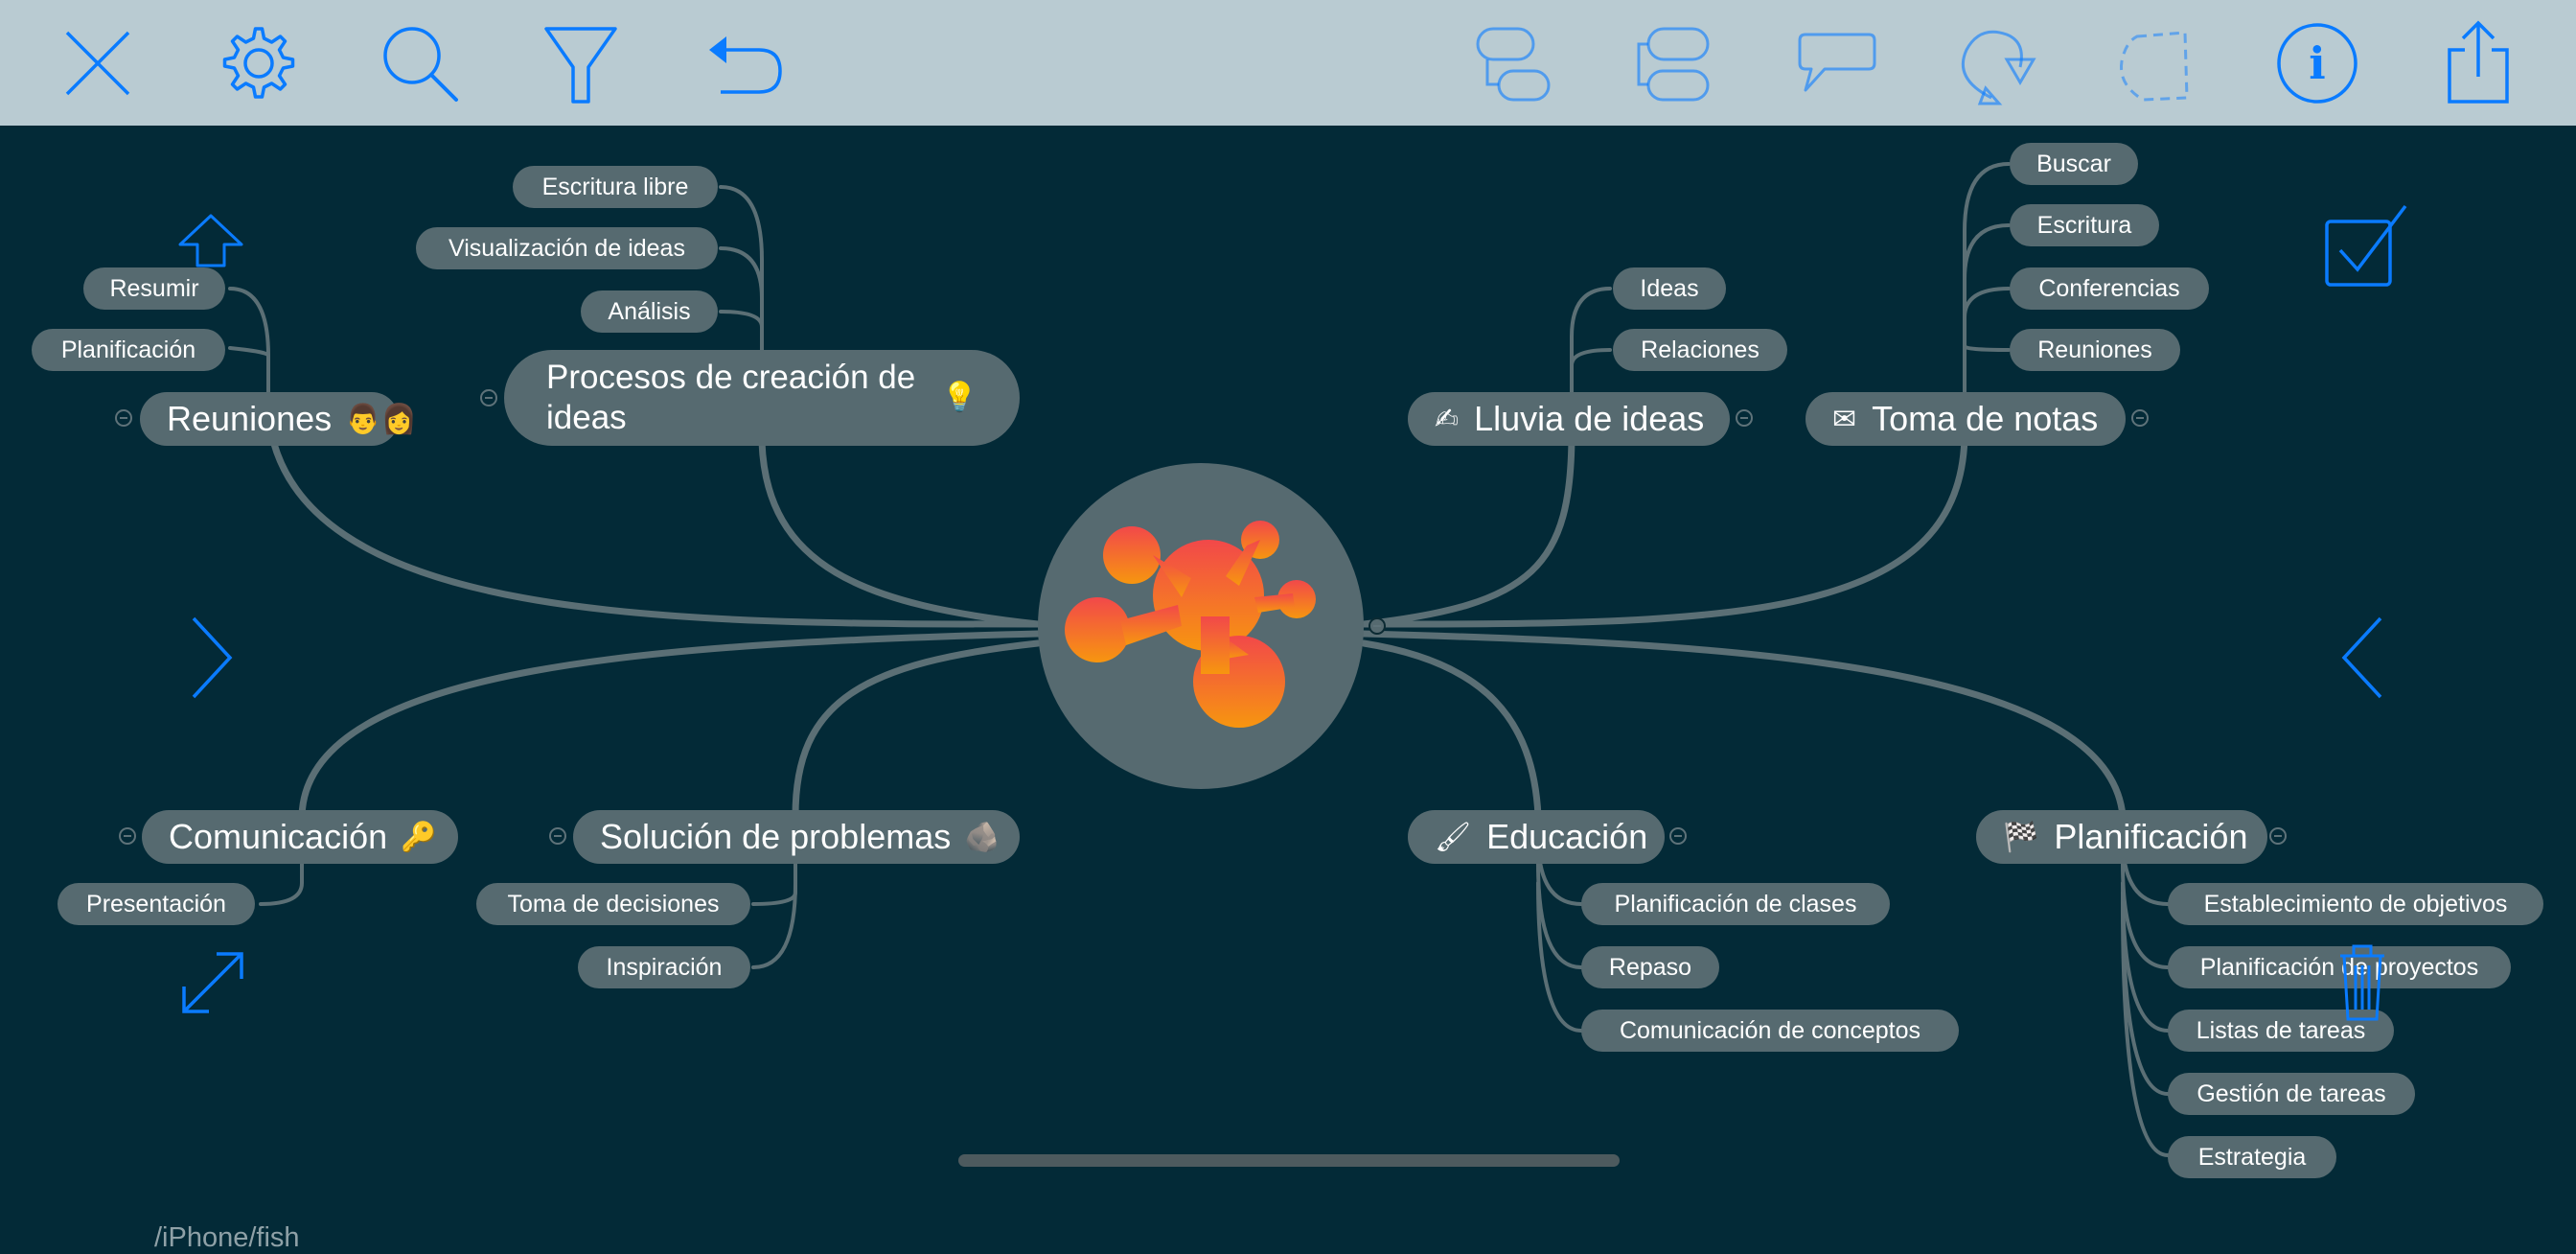 The image size is (2576, 1254). What do you see at coordinates (1447, 419) in the screenshot?
I see `writing-hand-icon: ✍` at bounding box center [1447, 419].